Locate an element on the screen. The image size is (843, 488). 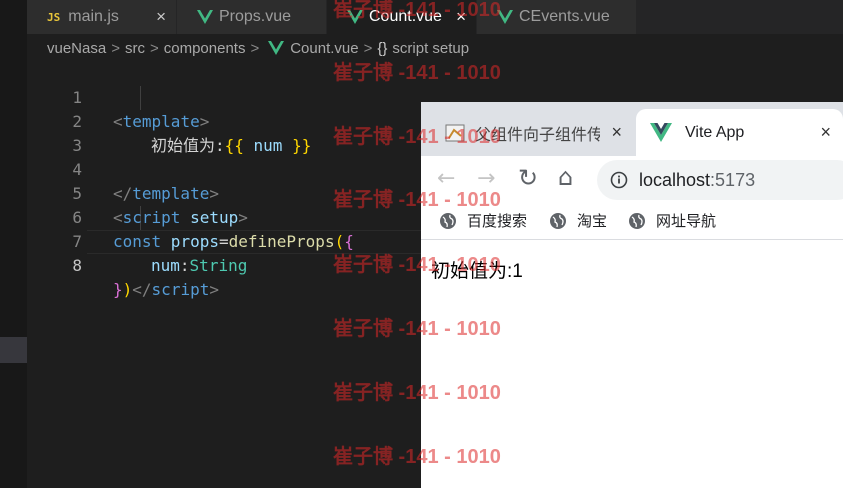
bookmarks-bar: 百度搜索 淘宝 网址导航 is located at coordinates (632, 222).